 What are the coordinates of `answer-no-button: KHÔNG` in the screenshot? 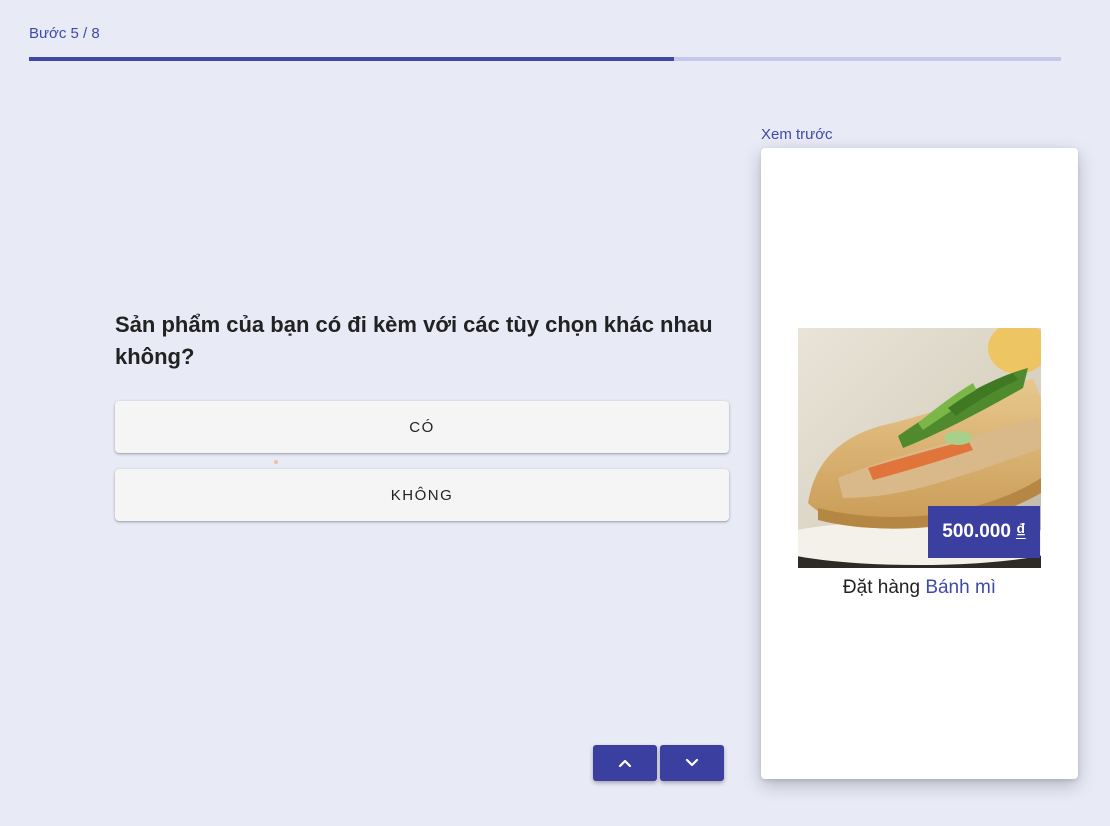 It's located at (422, 495).